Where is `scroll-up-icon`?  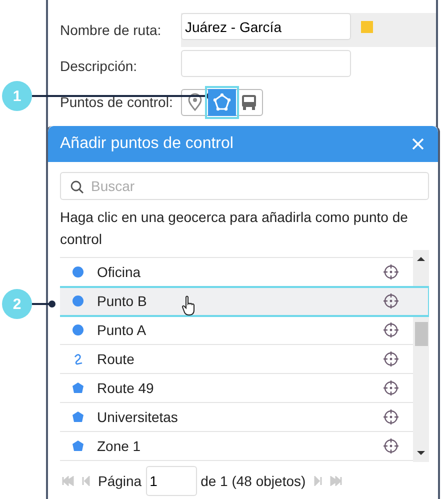
scroll-up-icon is located at coordinates (421, 259).